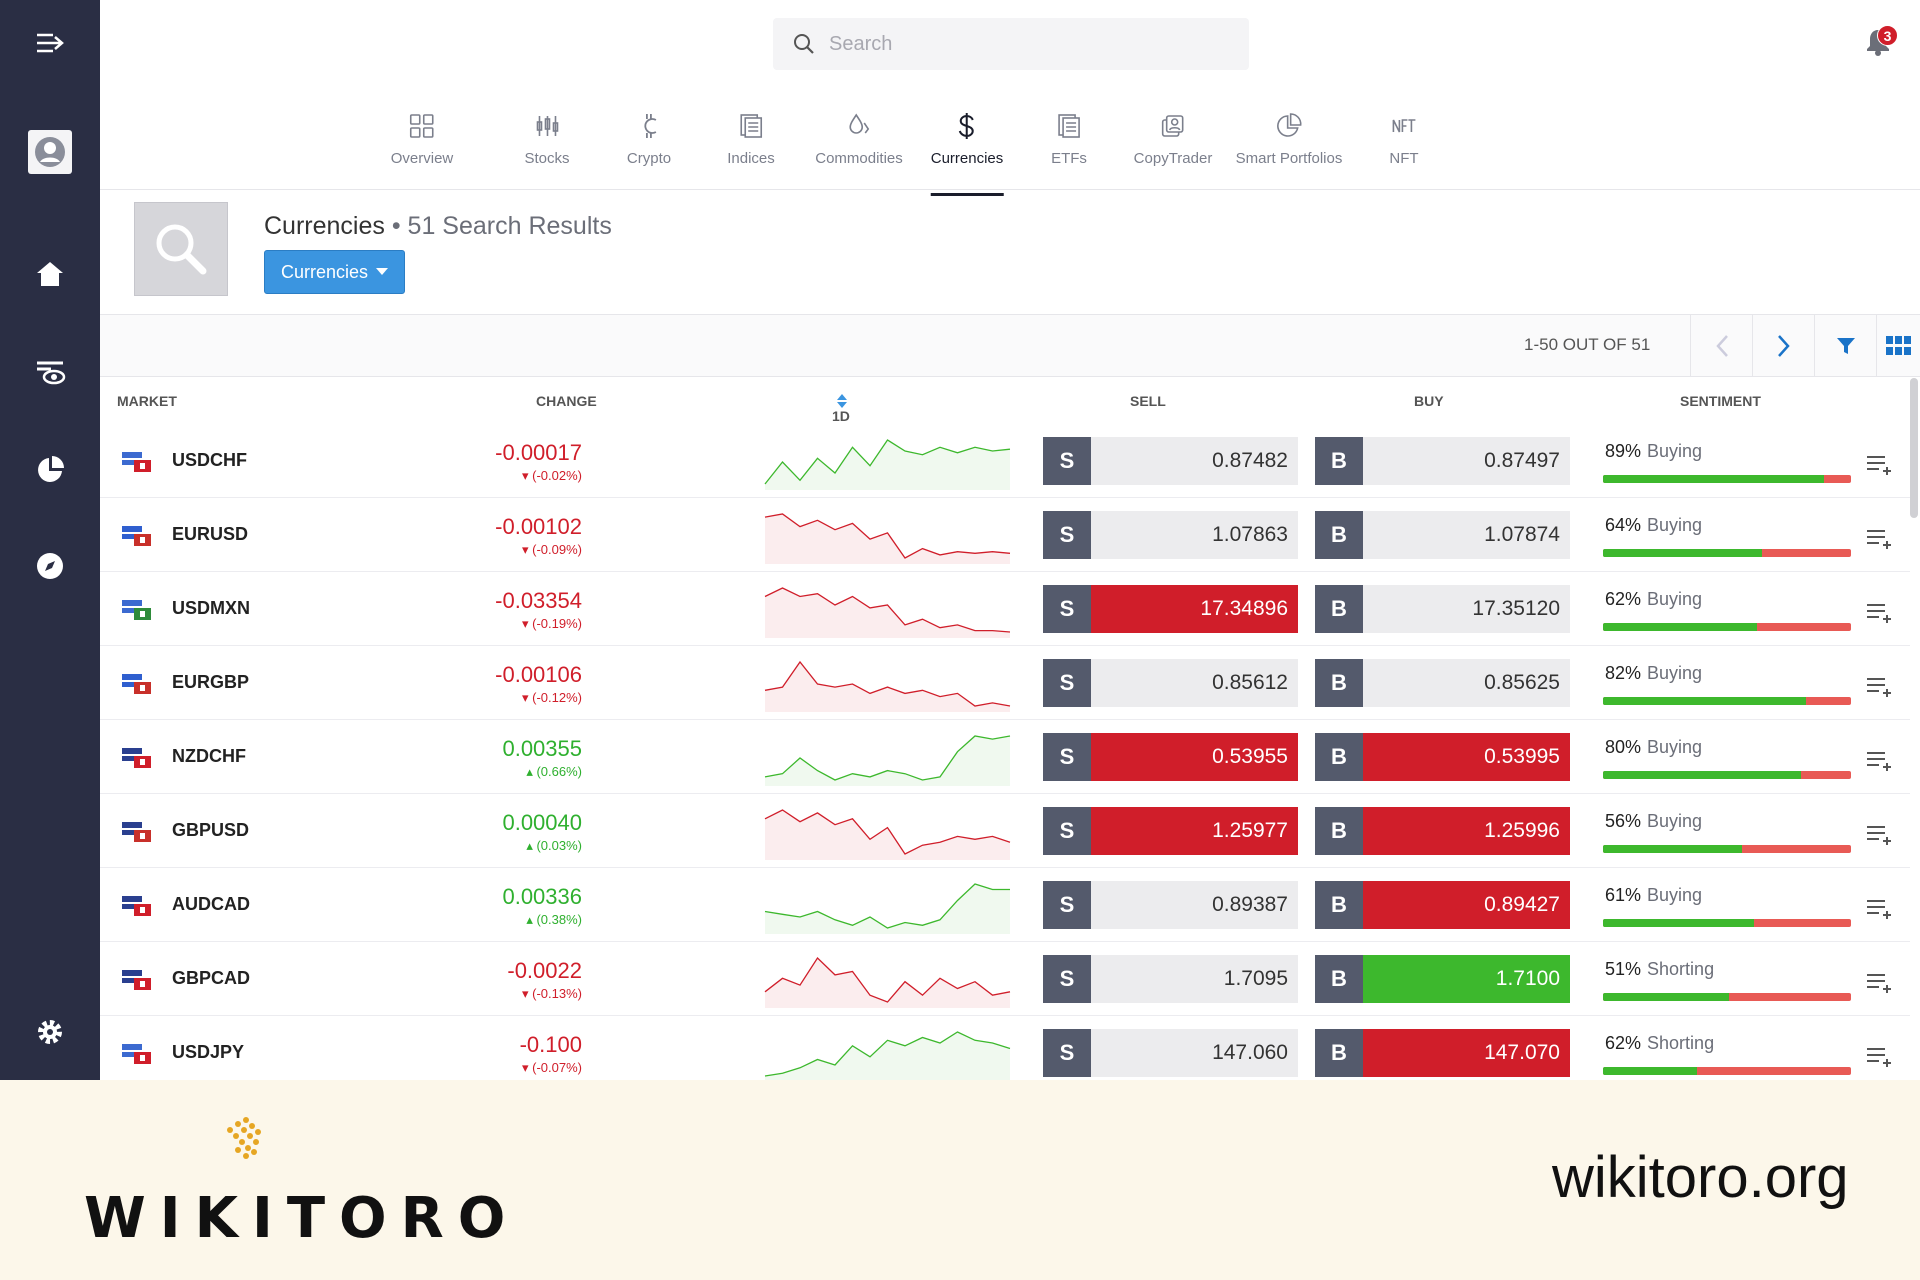  What do you see at coordinates (547, 137) in the screenshot?
I see `tab-stocks: Stocks` at bounding box center [547, 137].